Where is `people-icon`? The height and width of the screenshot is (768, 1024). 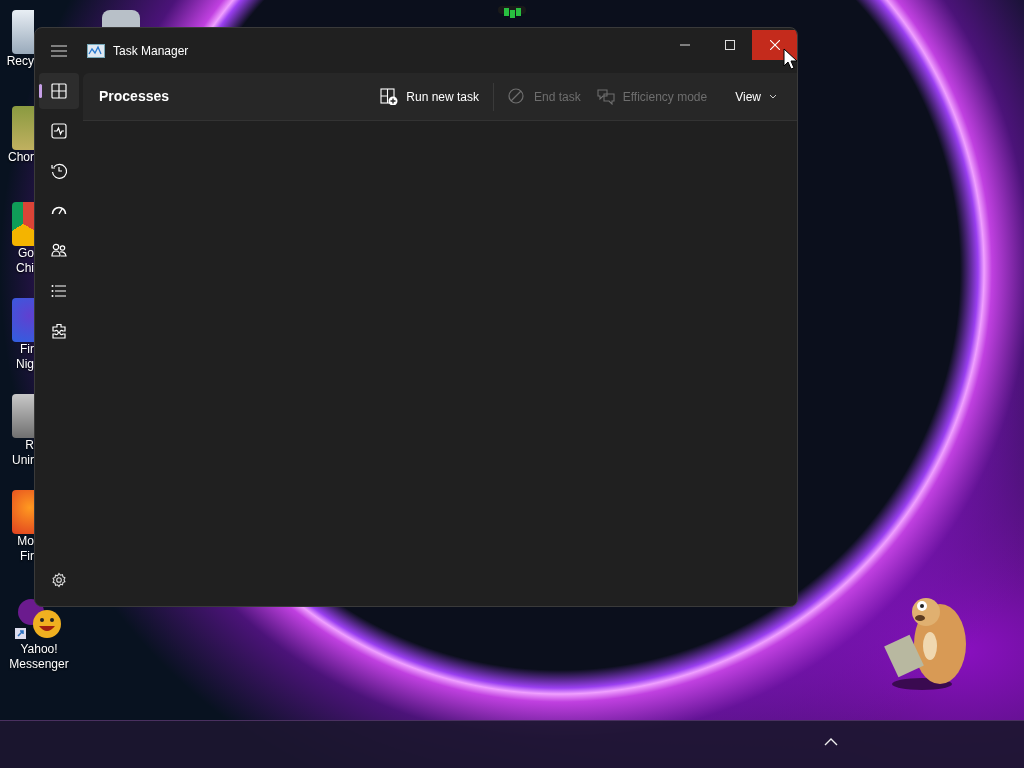
people-icon is located at coordinates (59, 251).